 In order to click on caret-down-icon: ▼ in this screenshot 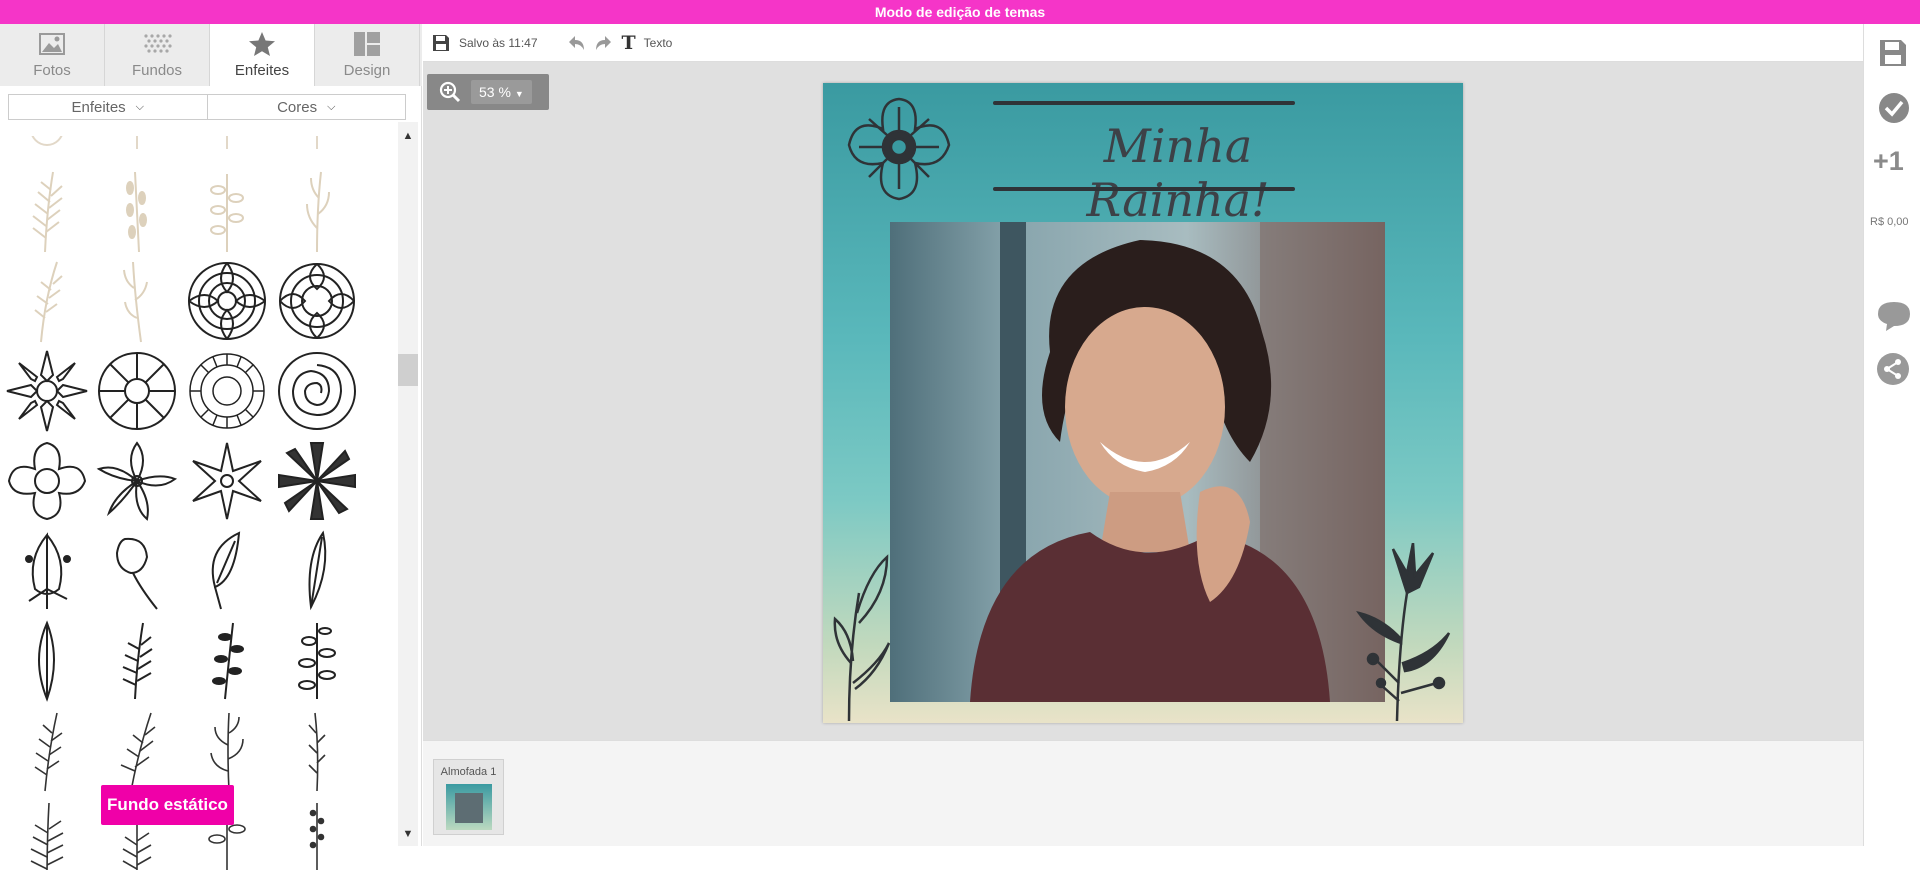, I will do `click(519, 94)`.